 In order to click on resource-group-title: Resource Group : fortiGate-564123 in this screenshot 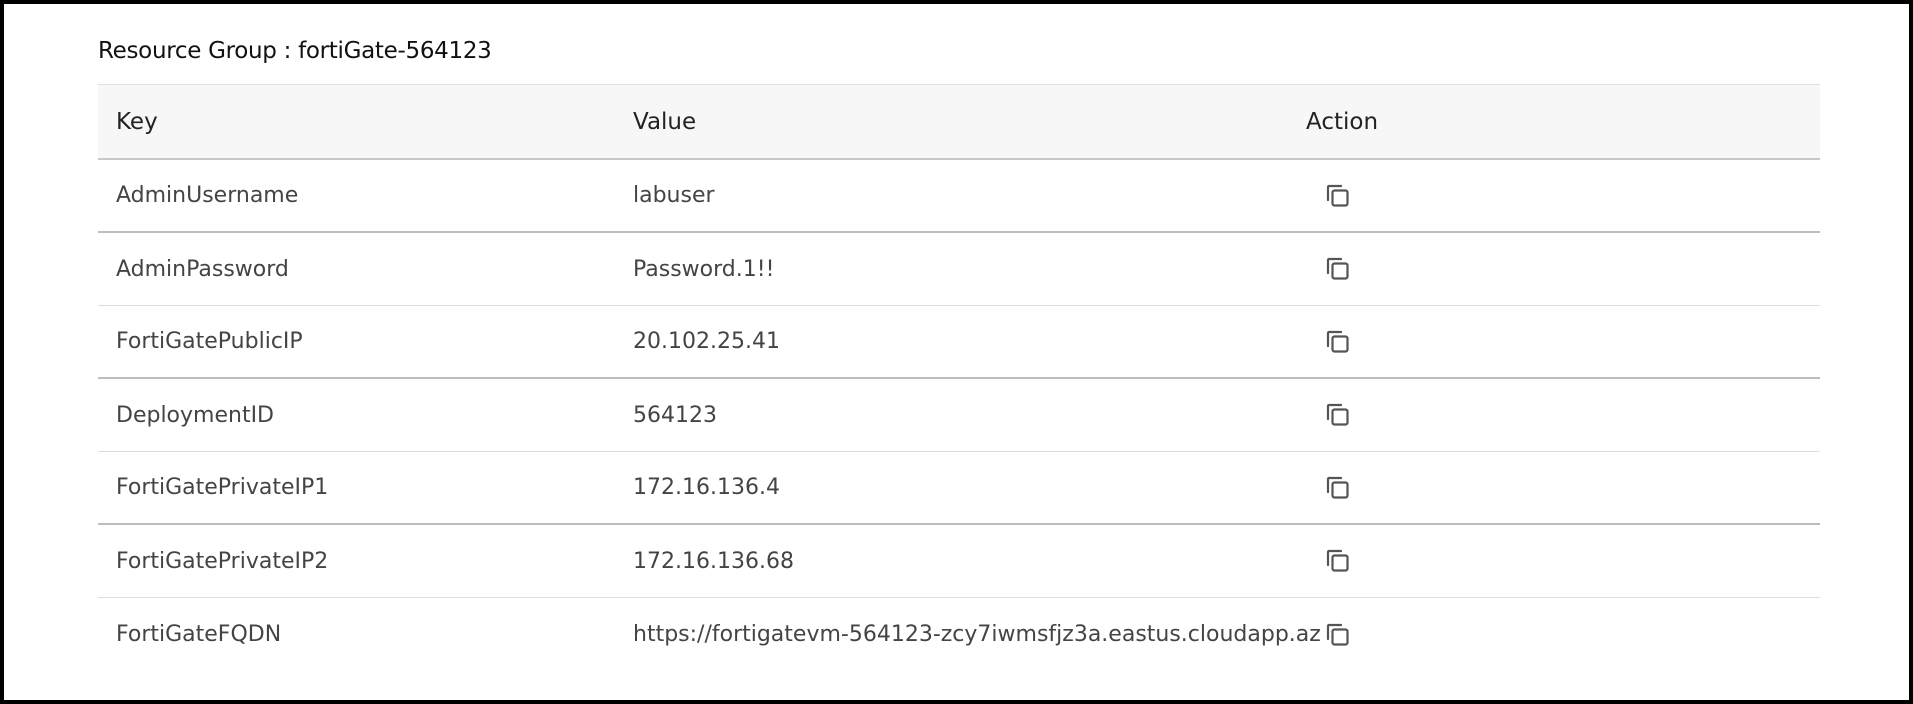, I will do `click(295, 51)`.